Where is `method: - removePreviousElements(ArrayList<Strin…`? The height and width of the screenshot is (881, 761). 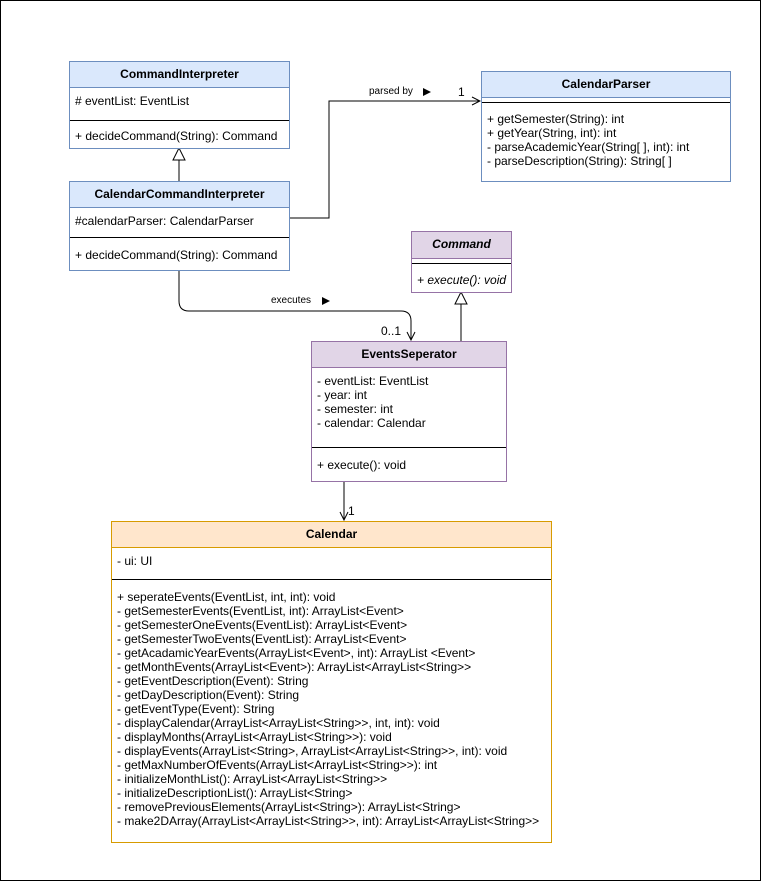 method: - removePreviousElements(ArrayList<Strin… is located at coordinates (289, 807).